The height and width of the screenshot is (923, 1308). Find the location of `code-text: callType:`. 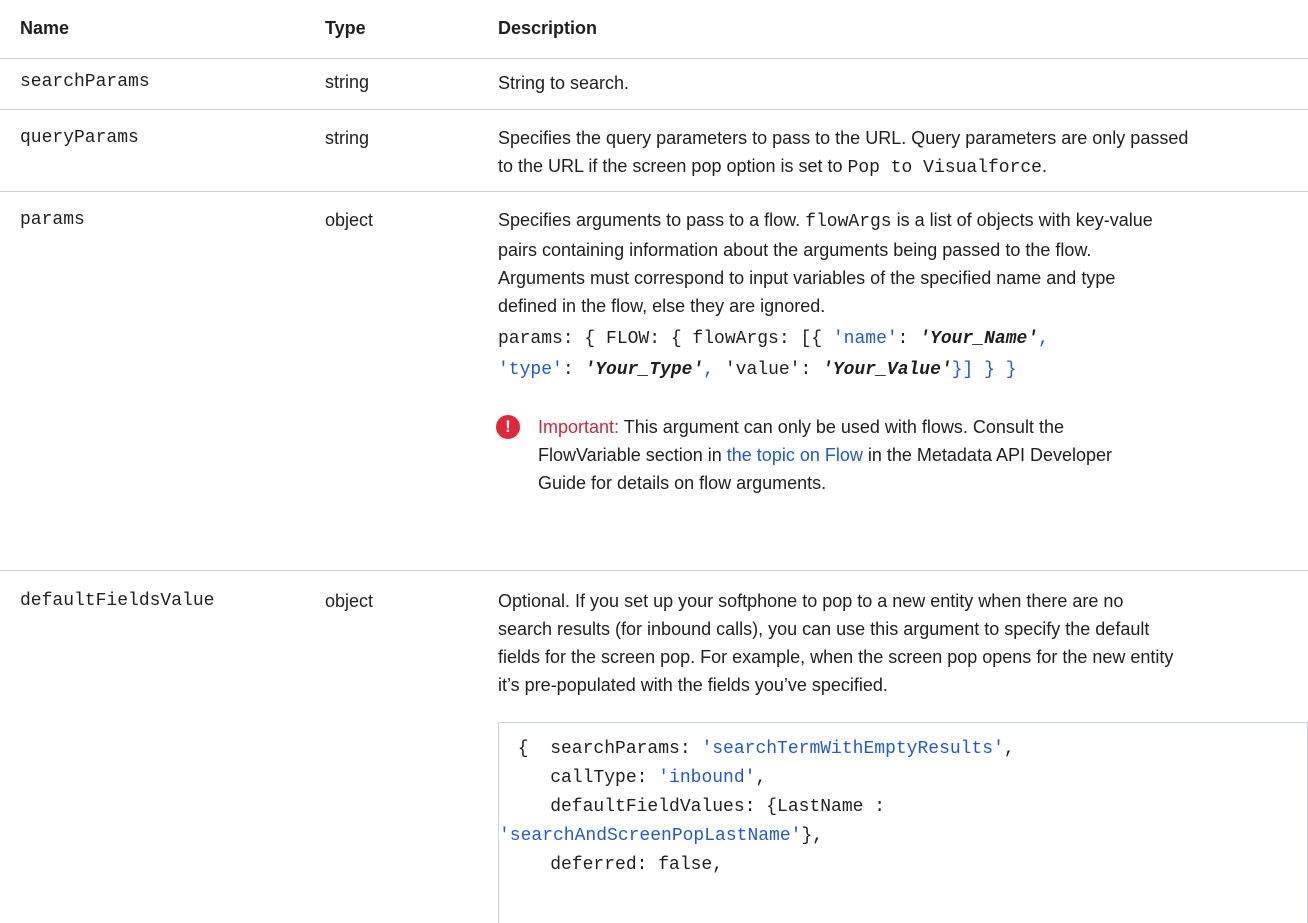

code-text: callType: is located at coordinates (583, 778).